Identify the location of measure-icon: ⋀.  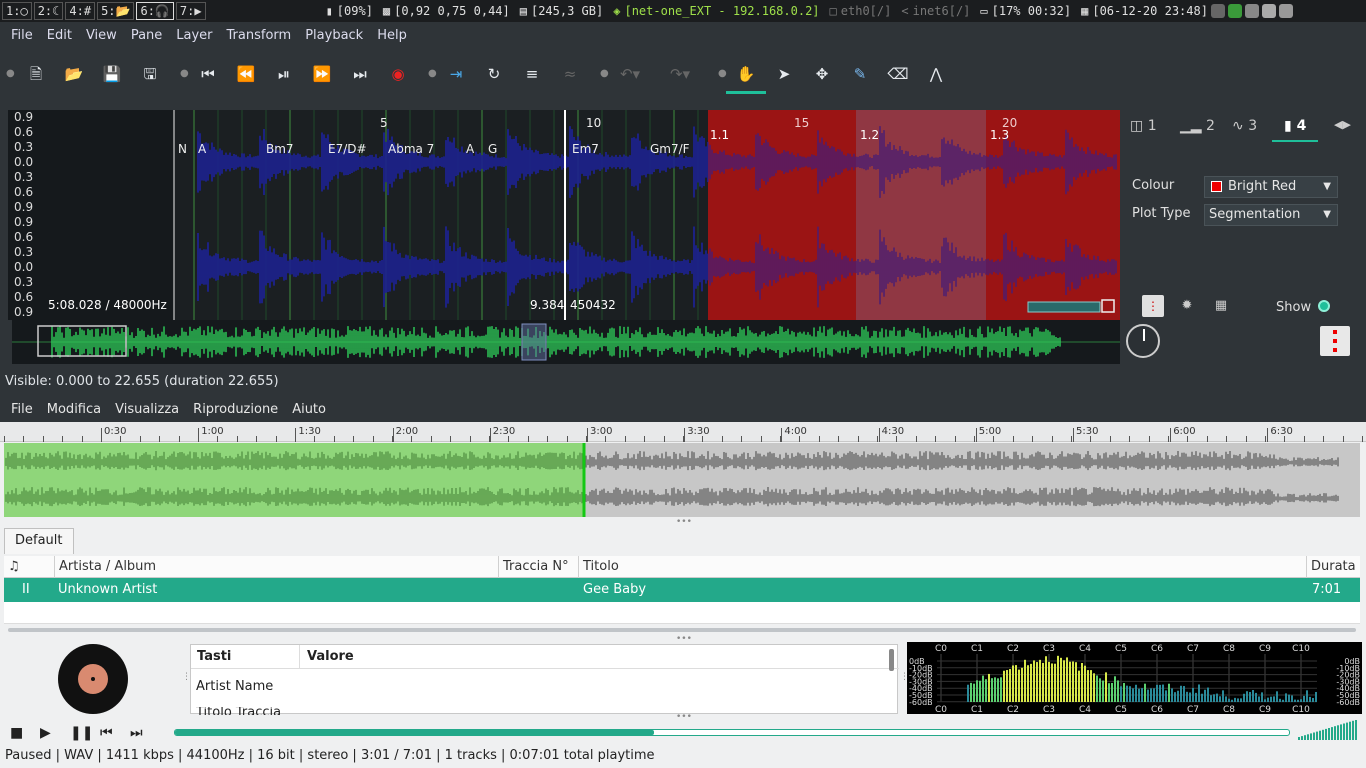
(936, 74).